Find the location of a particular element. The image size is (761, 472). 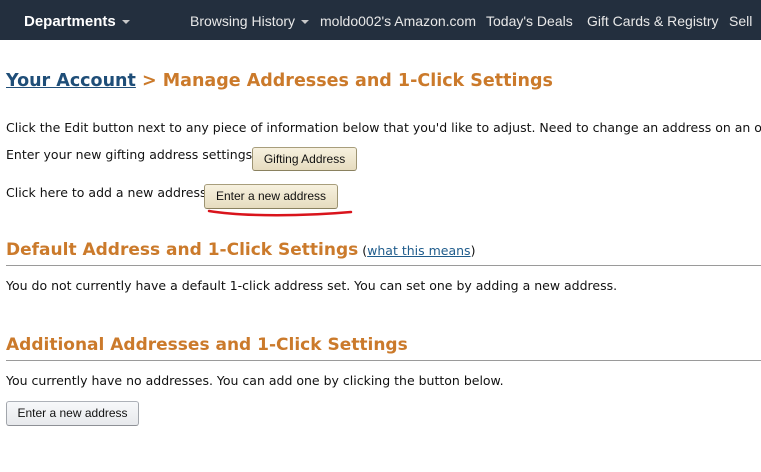

nav-browsing-history: Browsing History is located at coordinates (250, 21).